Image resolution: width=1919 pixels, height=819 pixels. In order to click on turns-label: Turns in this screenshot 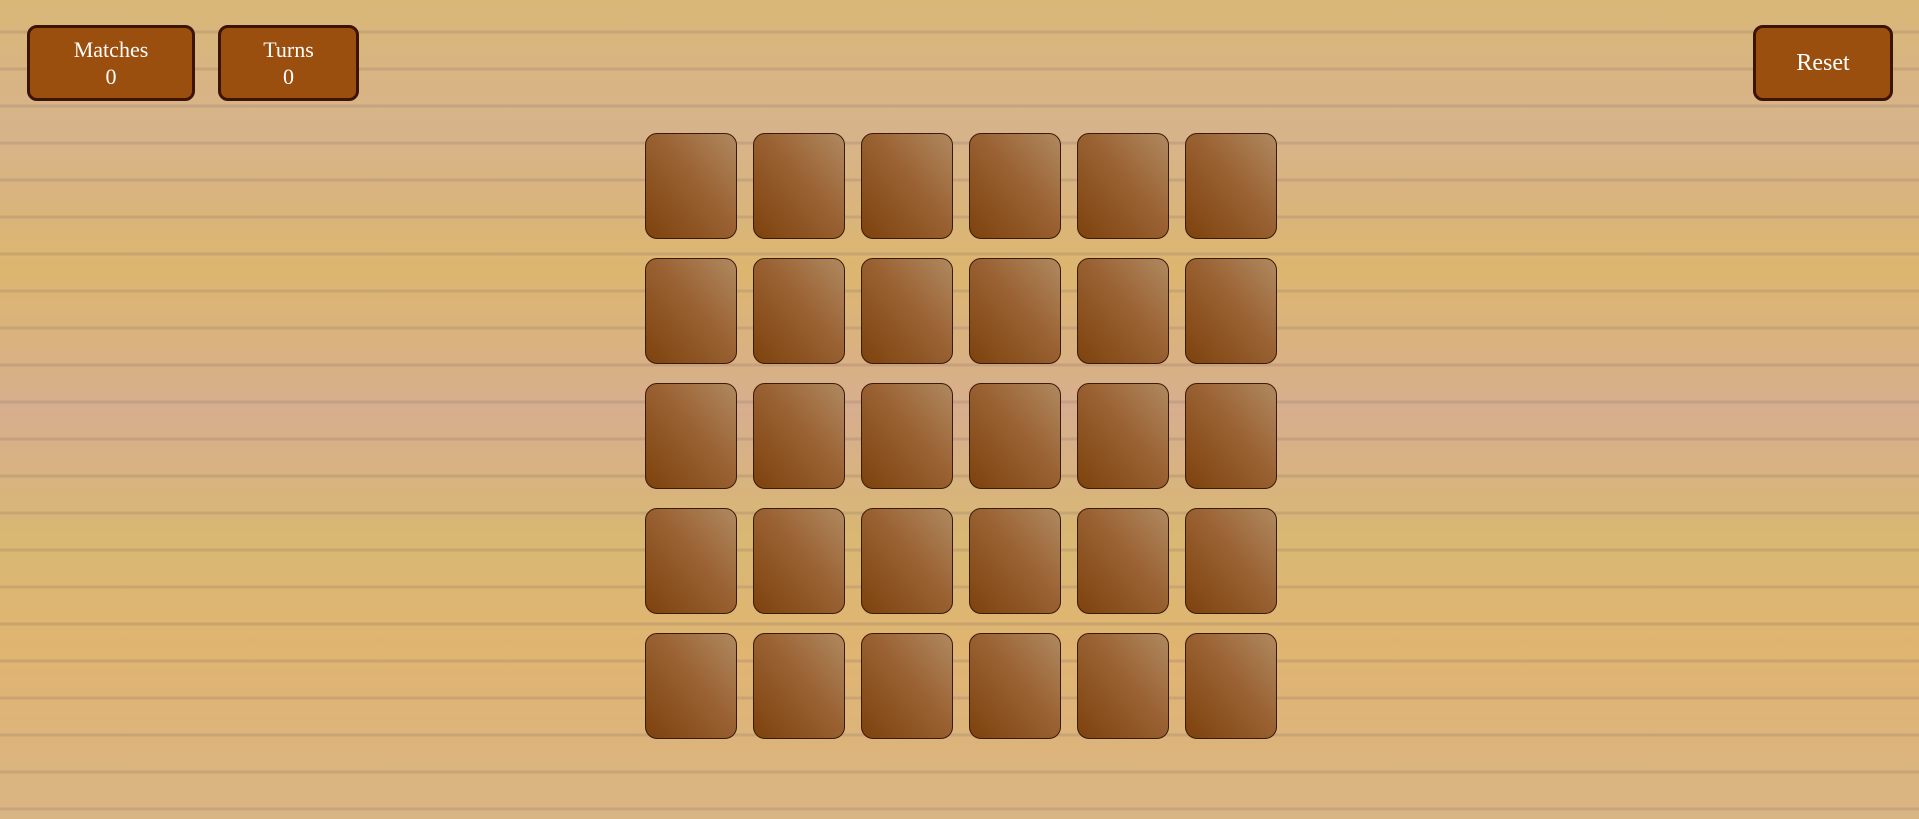, I will do `click(288, 49)`.